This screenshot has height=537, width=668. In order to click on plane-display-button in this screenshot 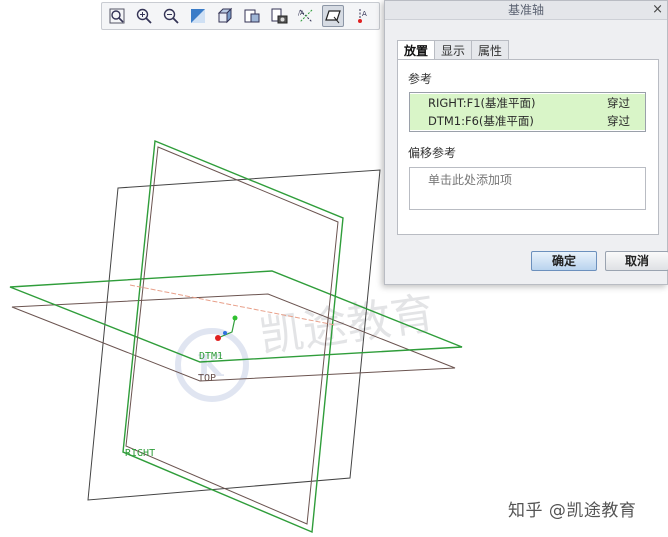, I will do `click(333, 16)`.